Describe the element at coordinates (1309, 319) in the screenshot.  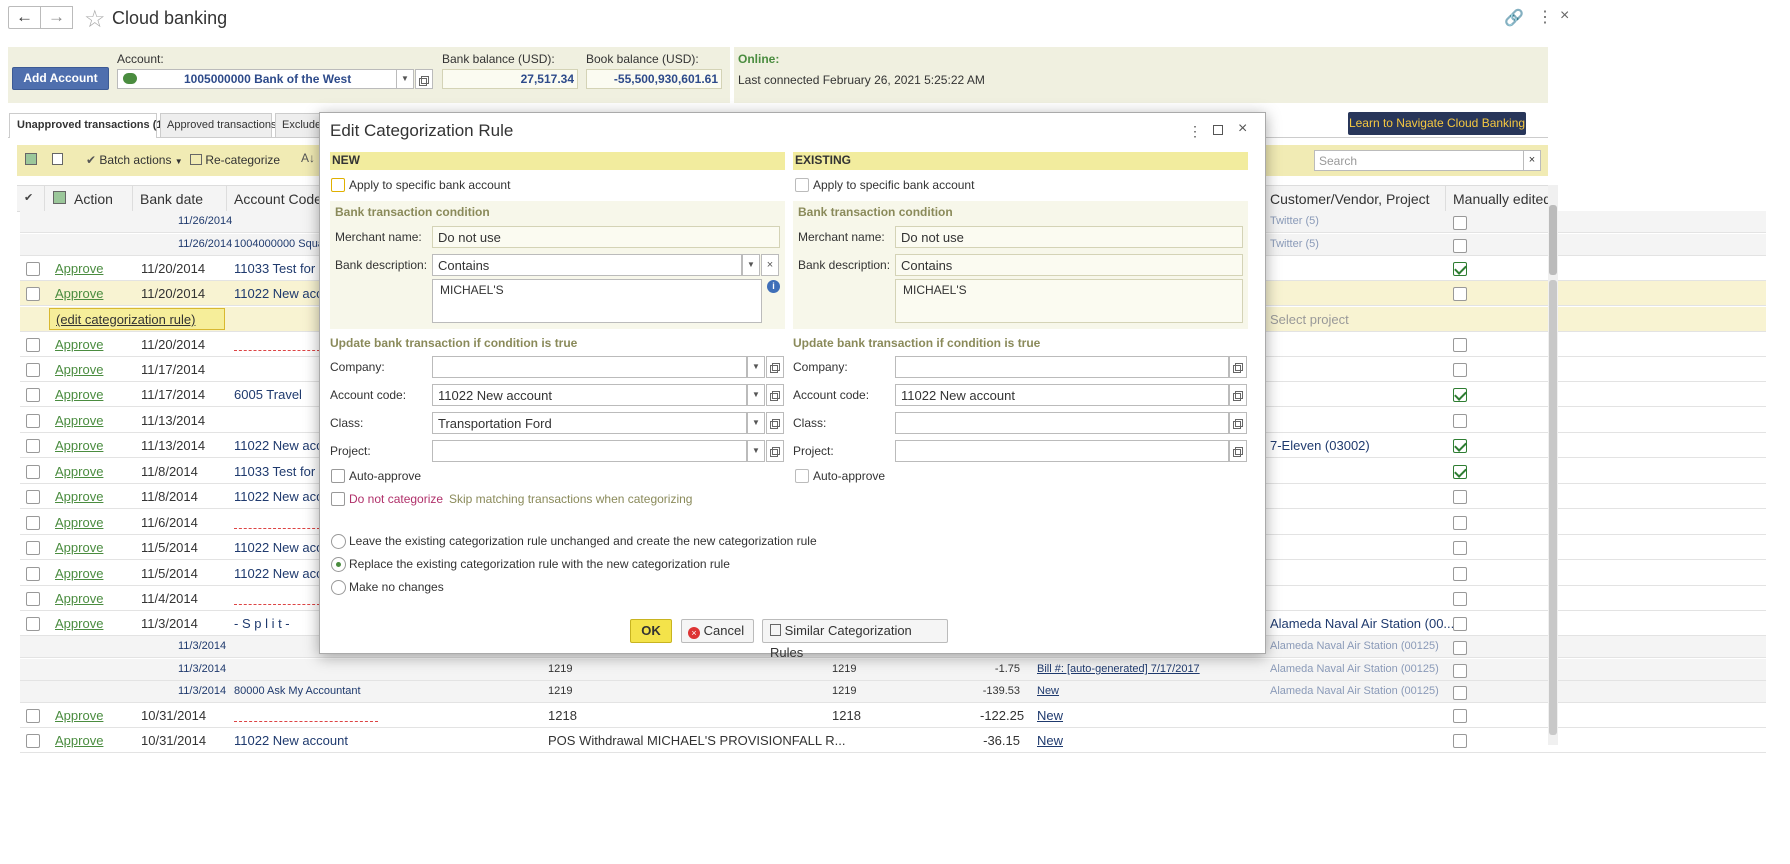
I see `select-project-placeholder: Select project` at that location.